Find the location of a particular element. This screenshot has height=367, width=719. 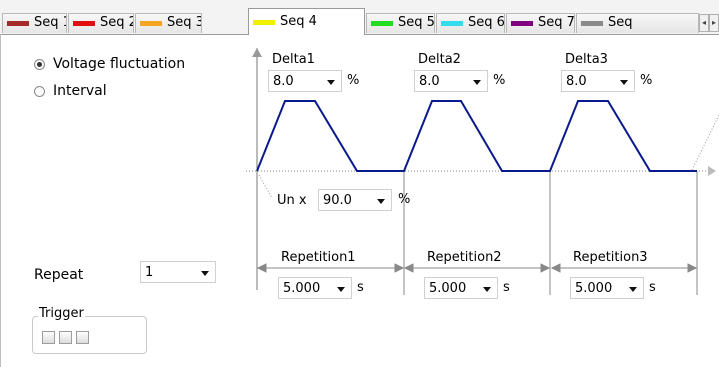

repetition3-label: Repetition3 is located at coordinates (610, 257).